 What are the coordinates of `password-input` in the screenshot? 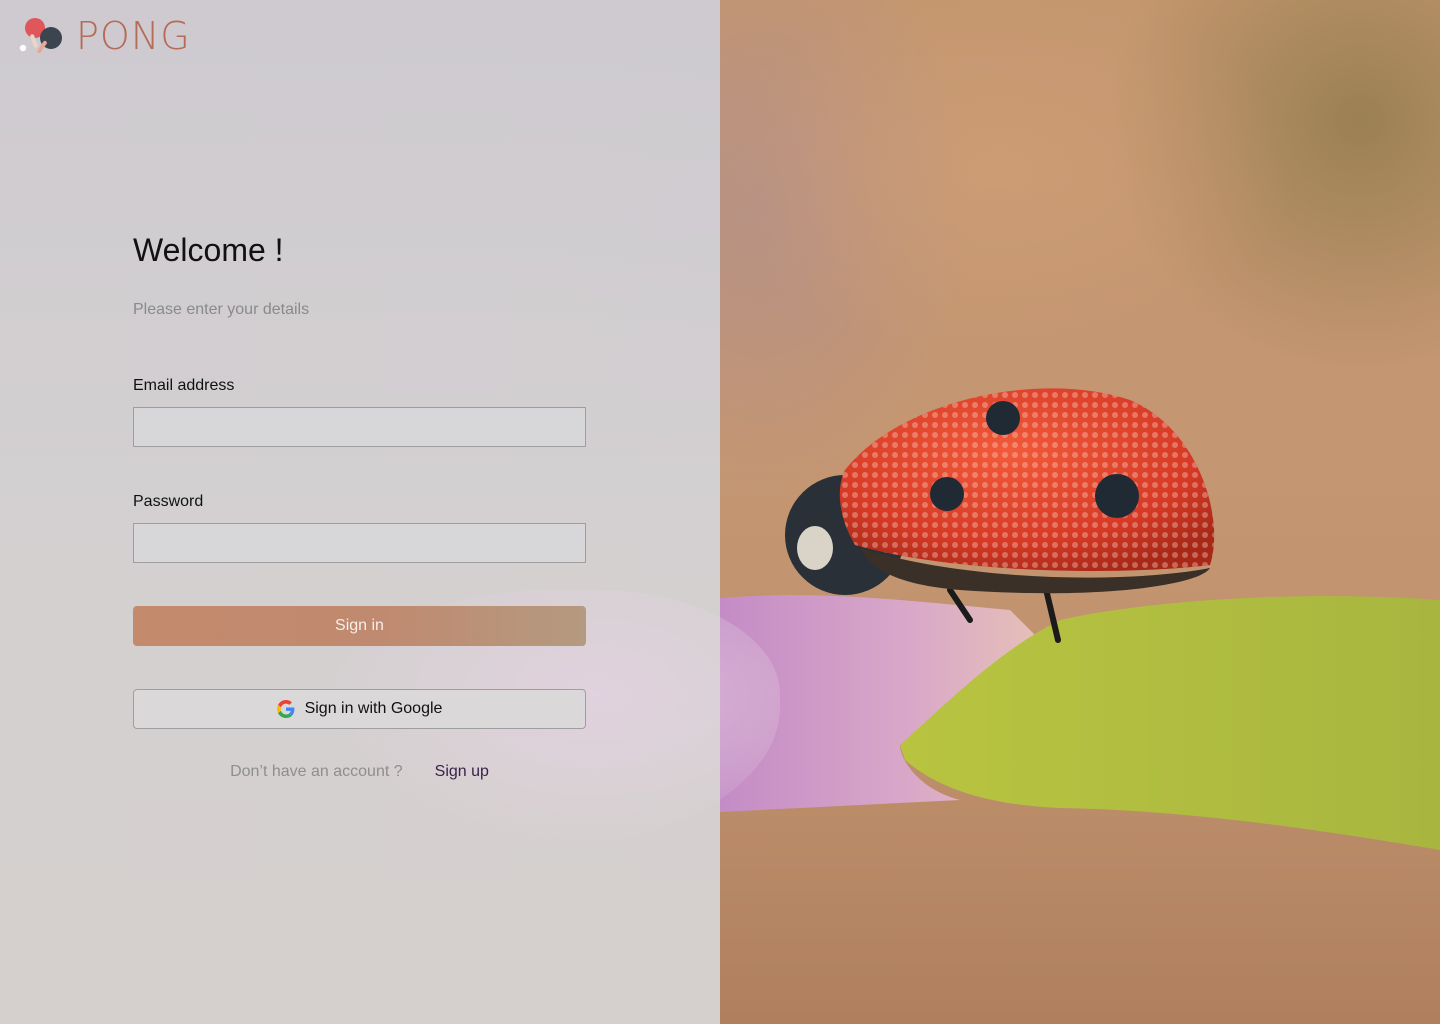 It's located at (359, 543).